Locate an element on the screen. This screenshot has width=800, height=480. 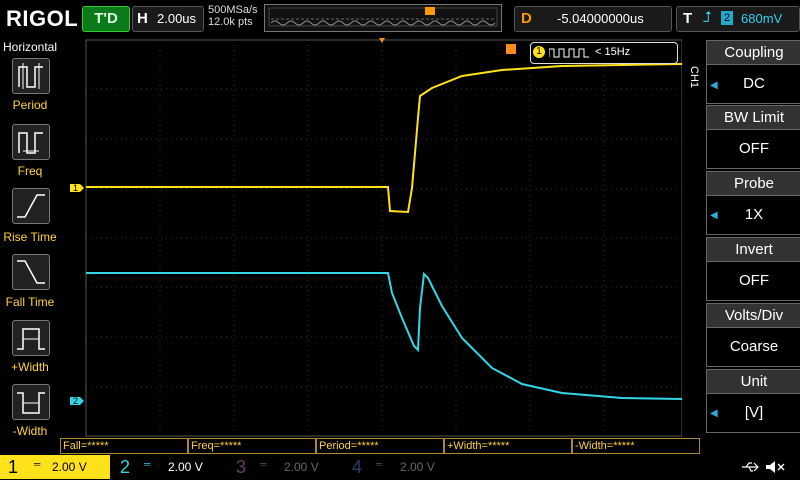
freq-button is located at coordinates (31, 142).